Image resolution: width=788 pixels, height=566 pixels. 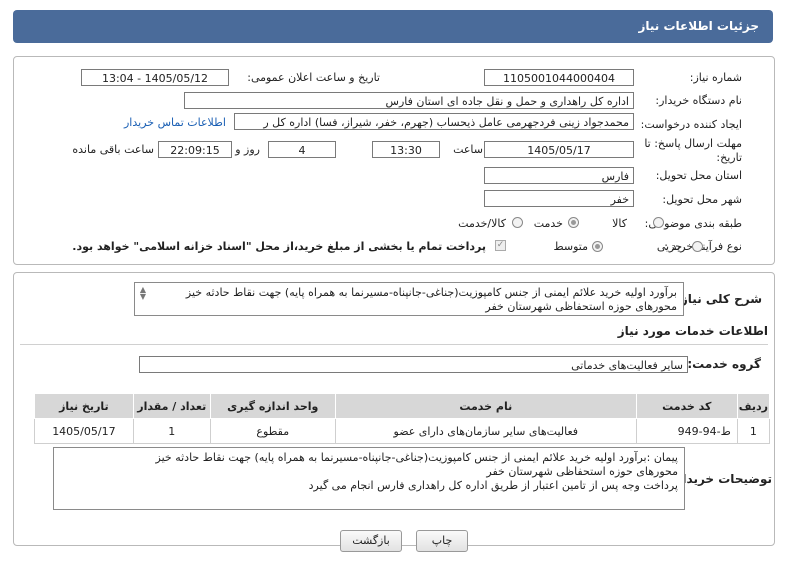 What do you see at coordinates (658, 222) in the screenshot?
I see `category-radio-goods` at bounding box center [658, 222].